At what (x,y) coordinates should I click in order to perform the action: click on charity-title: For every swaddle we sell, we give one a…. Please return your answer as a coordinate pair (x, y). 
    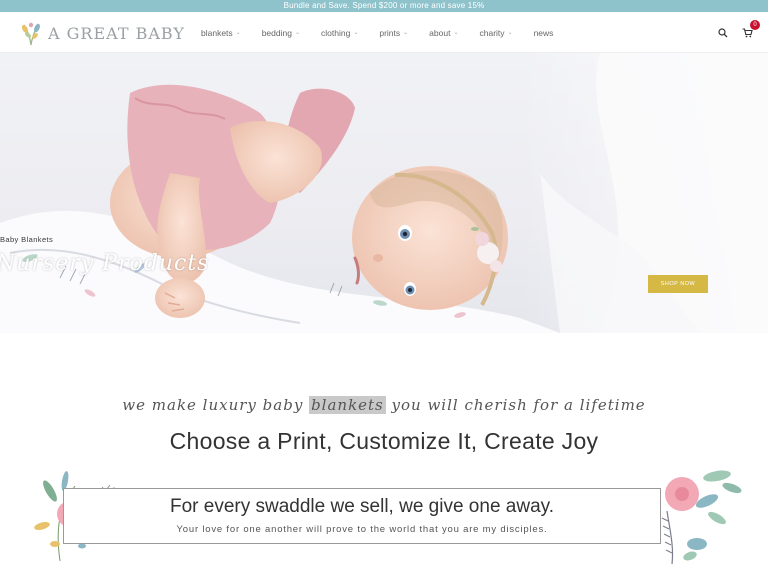
    Looking at the image, I should click on (362, 506).